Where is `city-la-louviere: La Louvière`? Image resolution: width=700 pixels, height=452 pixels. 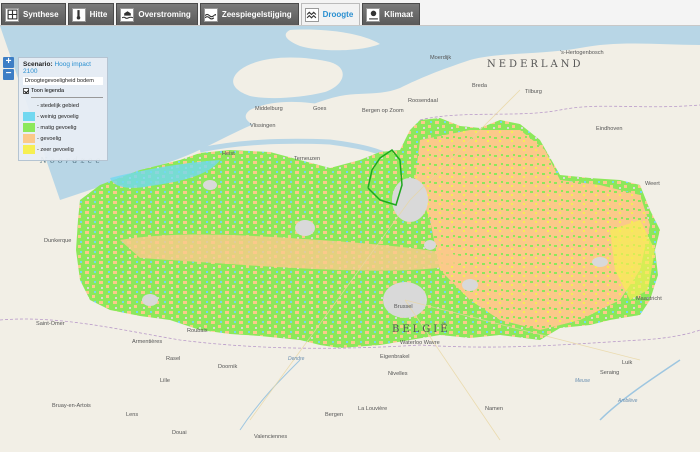 city-la-louviere: La Louvière is located at coordinates (373, 409).